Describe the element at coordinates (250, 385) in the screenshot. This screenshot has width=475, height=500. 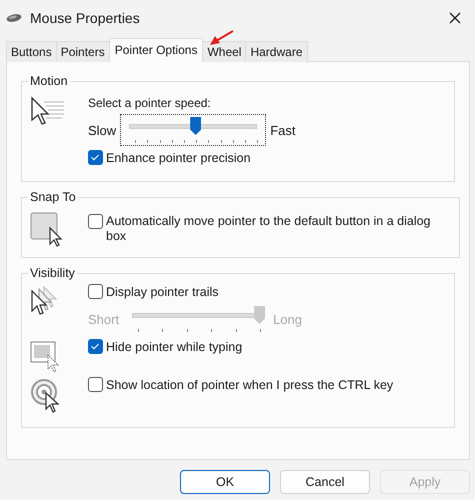
I see `checkbox-label: Show location of pointer when I press the CTRL key` at that location.